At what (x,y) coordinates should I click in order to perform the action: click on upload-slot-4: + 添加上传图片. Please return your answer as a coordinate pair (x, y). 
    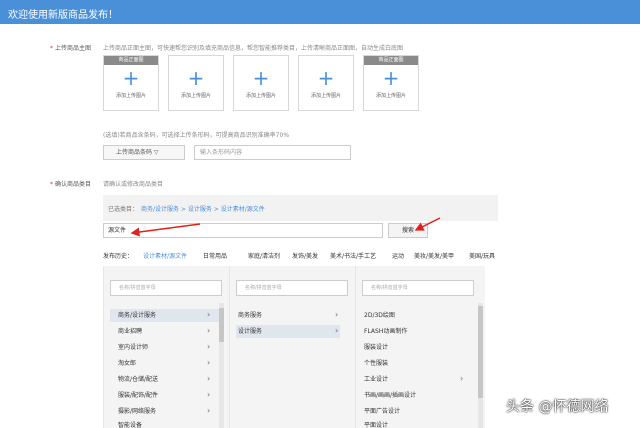
    Looking at the image, I should click on (326, 83).